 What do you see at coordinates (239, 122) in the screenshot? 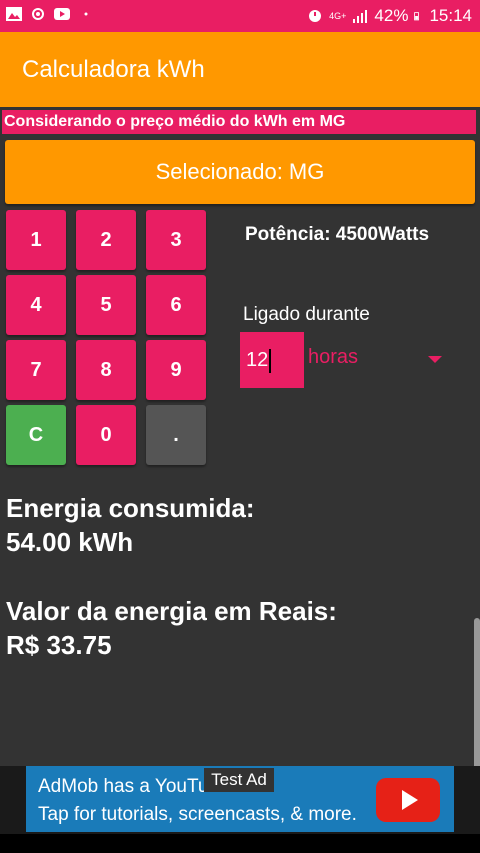
I see `info-banner: Considerando o preço médio do kWh em MG` at bounding box center [239, 122].